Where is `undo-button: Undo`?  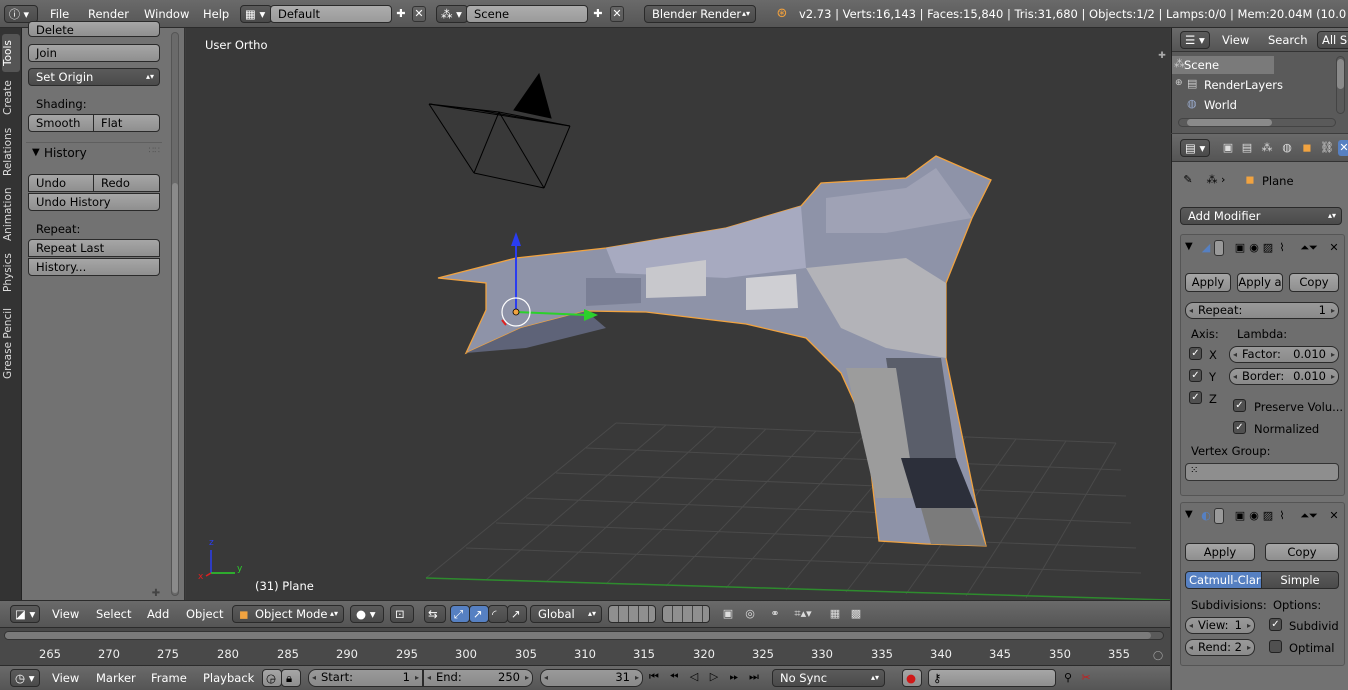 undo-button: Undo is located at coordinates (61, 183).